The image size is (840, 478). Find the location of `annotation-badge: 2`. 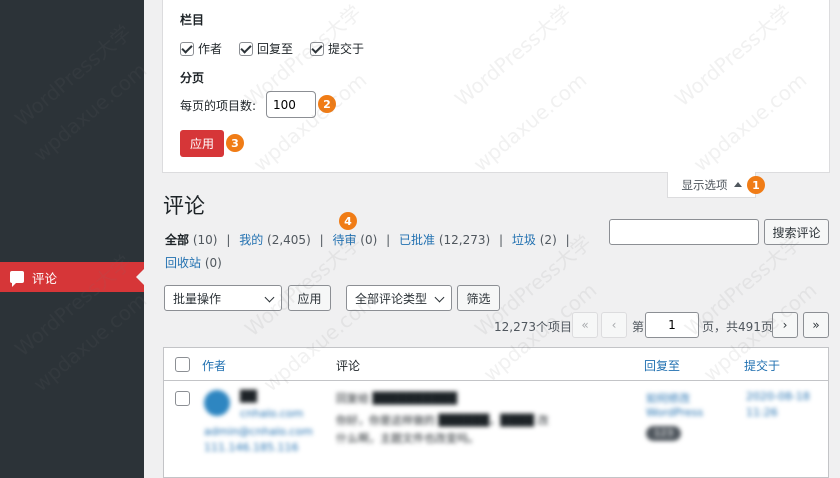

annotation-badge: 2 is located at coordinates (327, 104).